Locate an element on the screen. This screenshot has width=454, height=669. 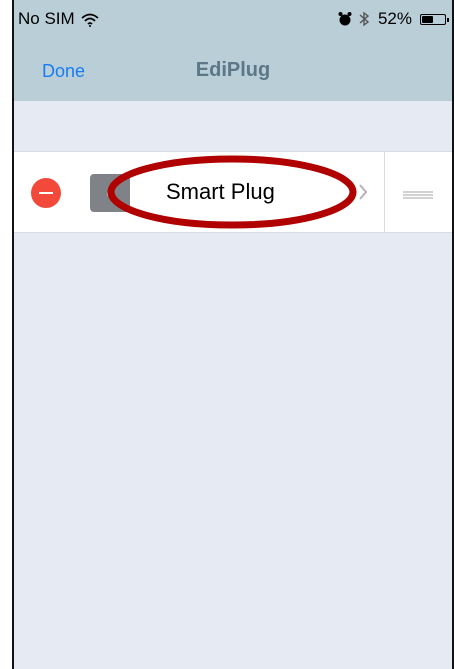
chevron-right-icon is located at coordinates (363, 192).